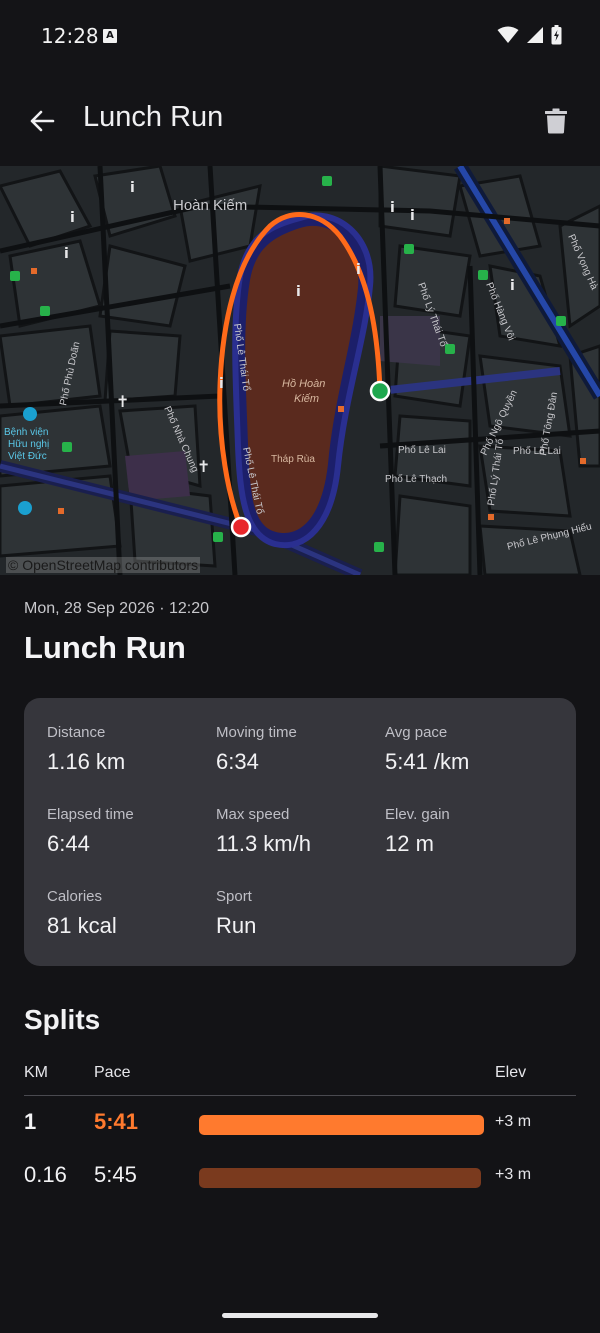 The height and width of the screenshot is (1333, 600). I want to click on stat-elapsed-time: Elapsed time 6:44, so click(127, 831).